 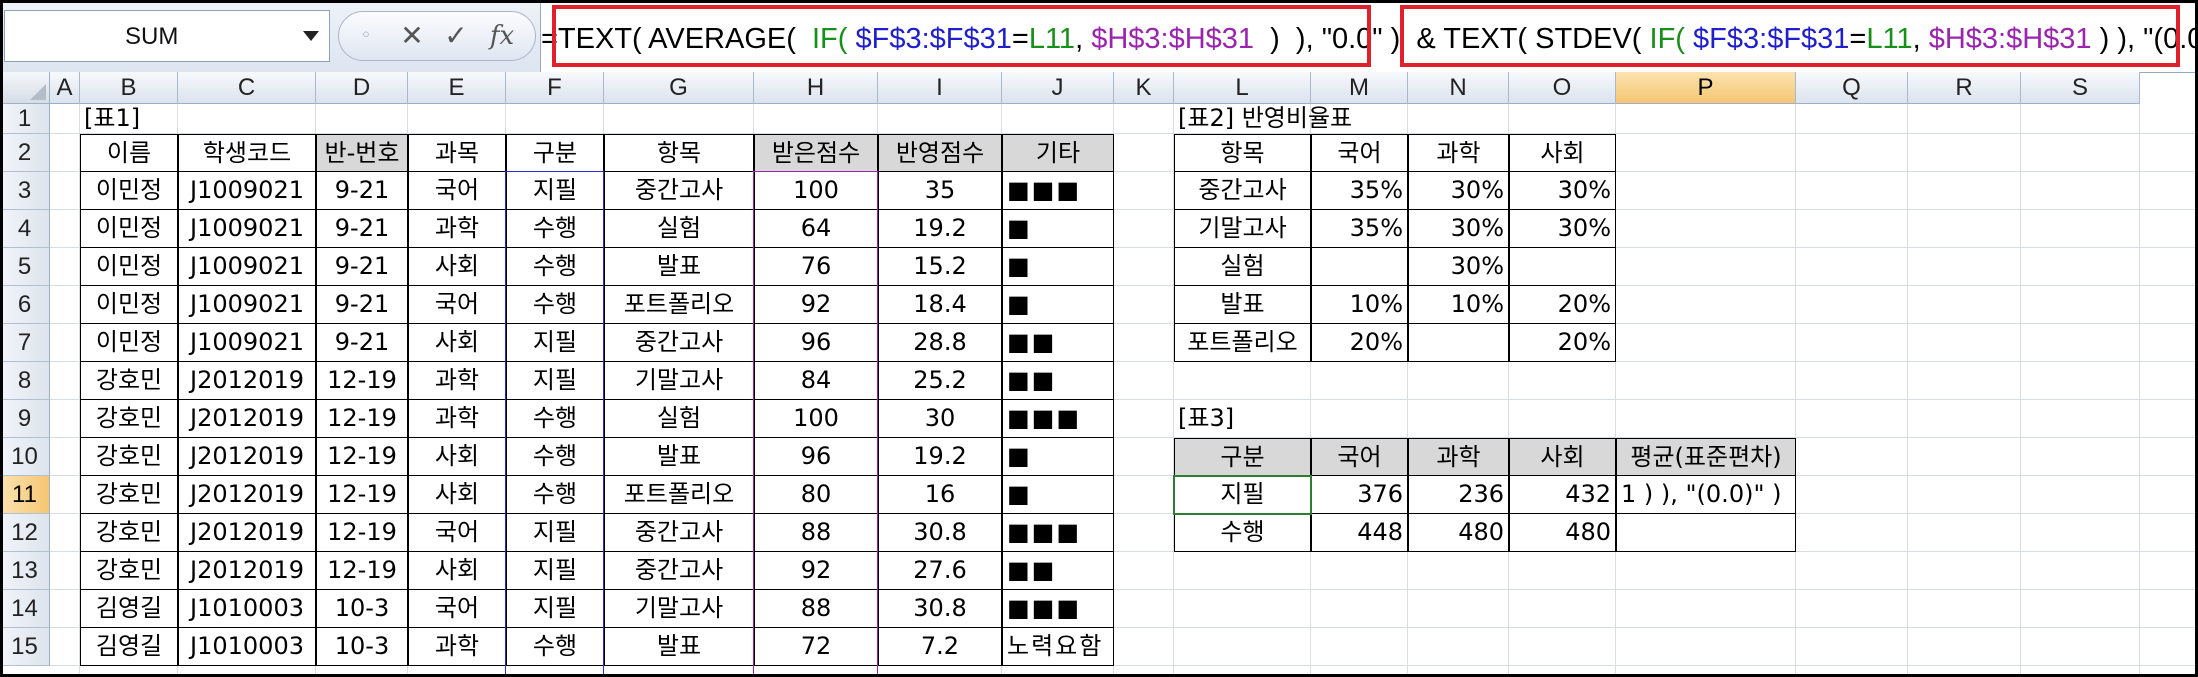 I want to click on row-header-4: 4, so click(x=25, y=229).